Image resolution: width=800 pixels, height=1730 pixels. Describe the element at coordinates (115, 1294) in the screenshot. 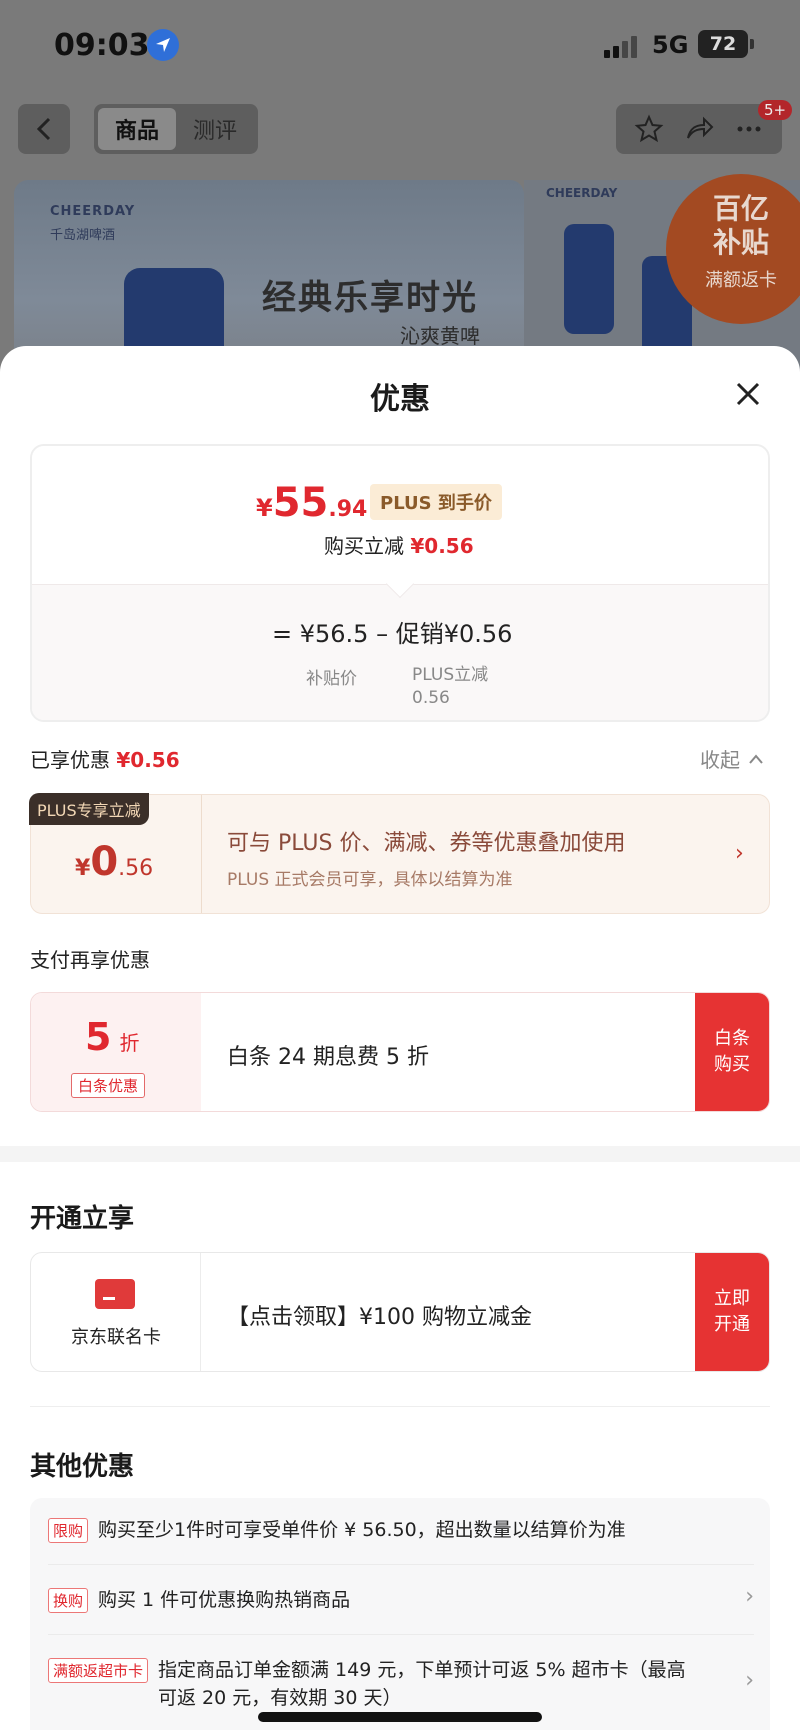

I see `credit-card-icon` at that location.